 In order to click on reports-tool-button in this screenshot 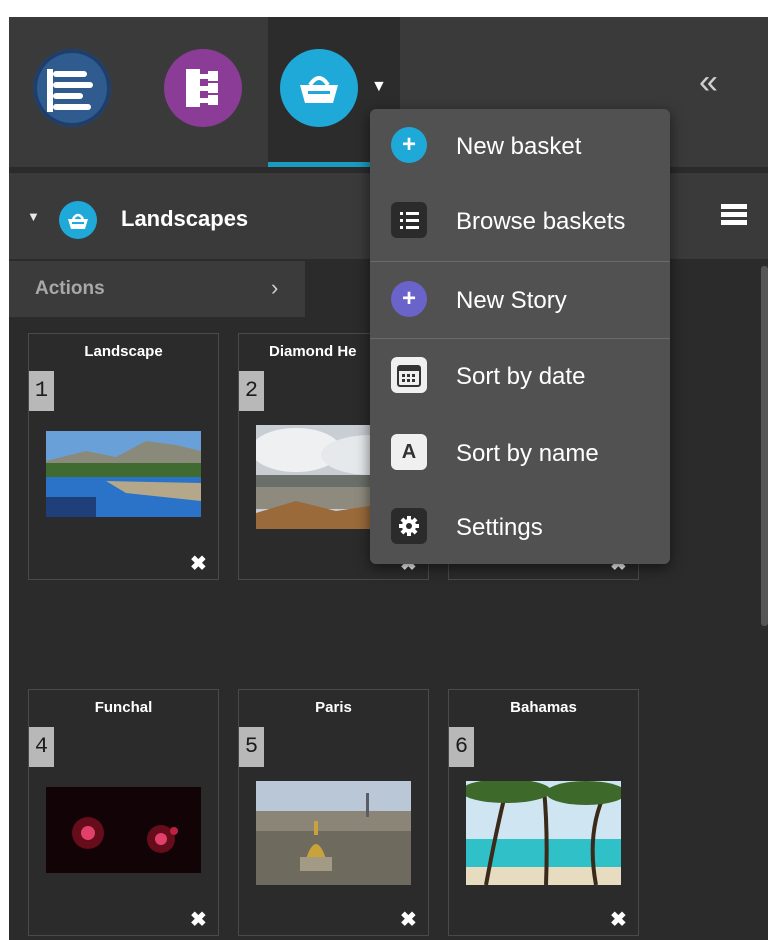, I will do `click(72, 88)`.